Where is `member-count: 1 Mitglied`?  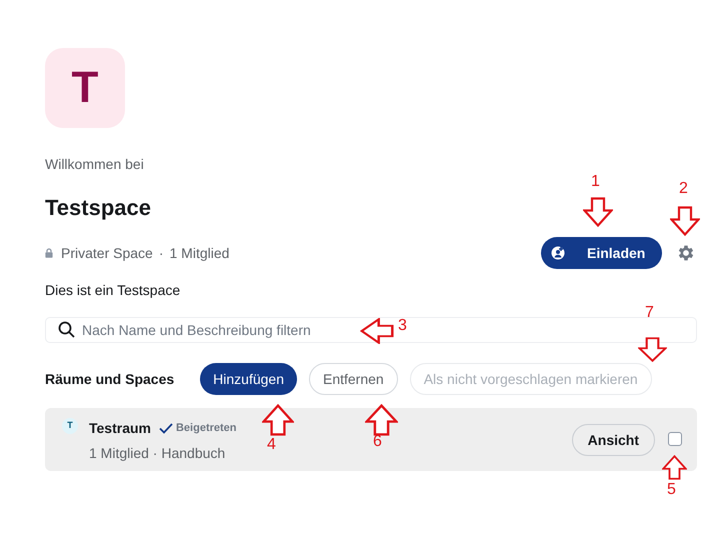 member-count: 1 Mitglied is located at coordinates (200, 253).